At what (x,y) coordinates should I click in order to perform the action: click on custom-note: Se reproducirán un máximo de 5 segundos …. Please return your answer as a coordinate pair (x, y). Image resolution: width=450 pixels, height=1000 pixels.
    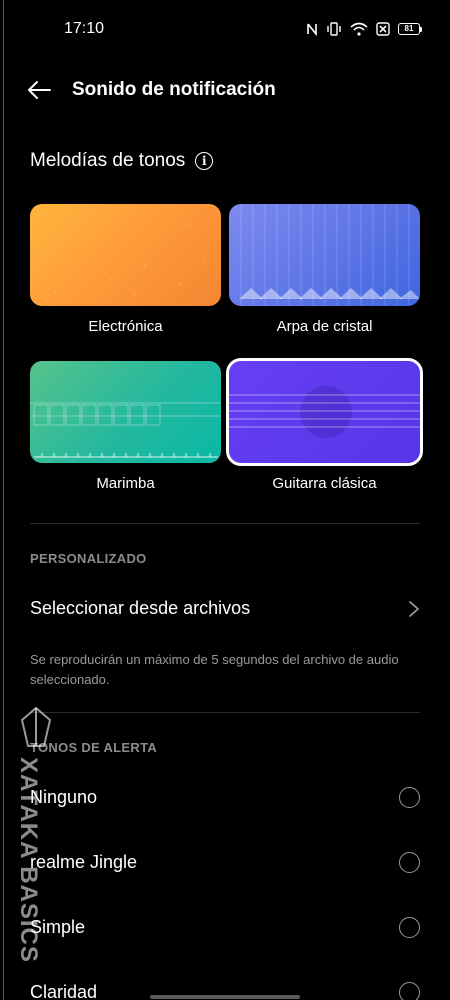
    Looking at the image, I should click on (214, 669).